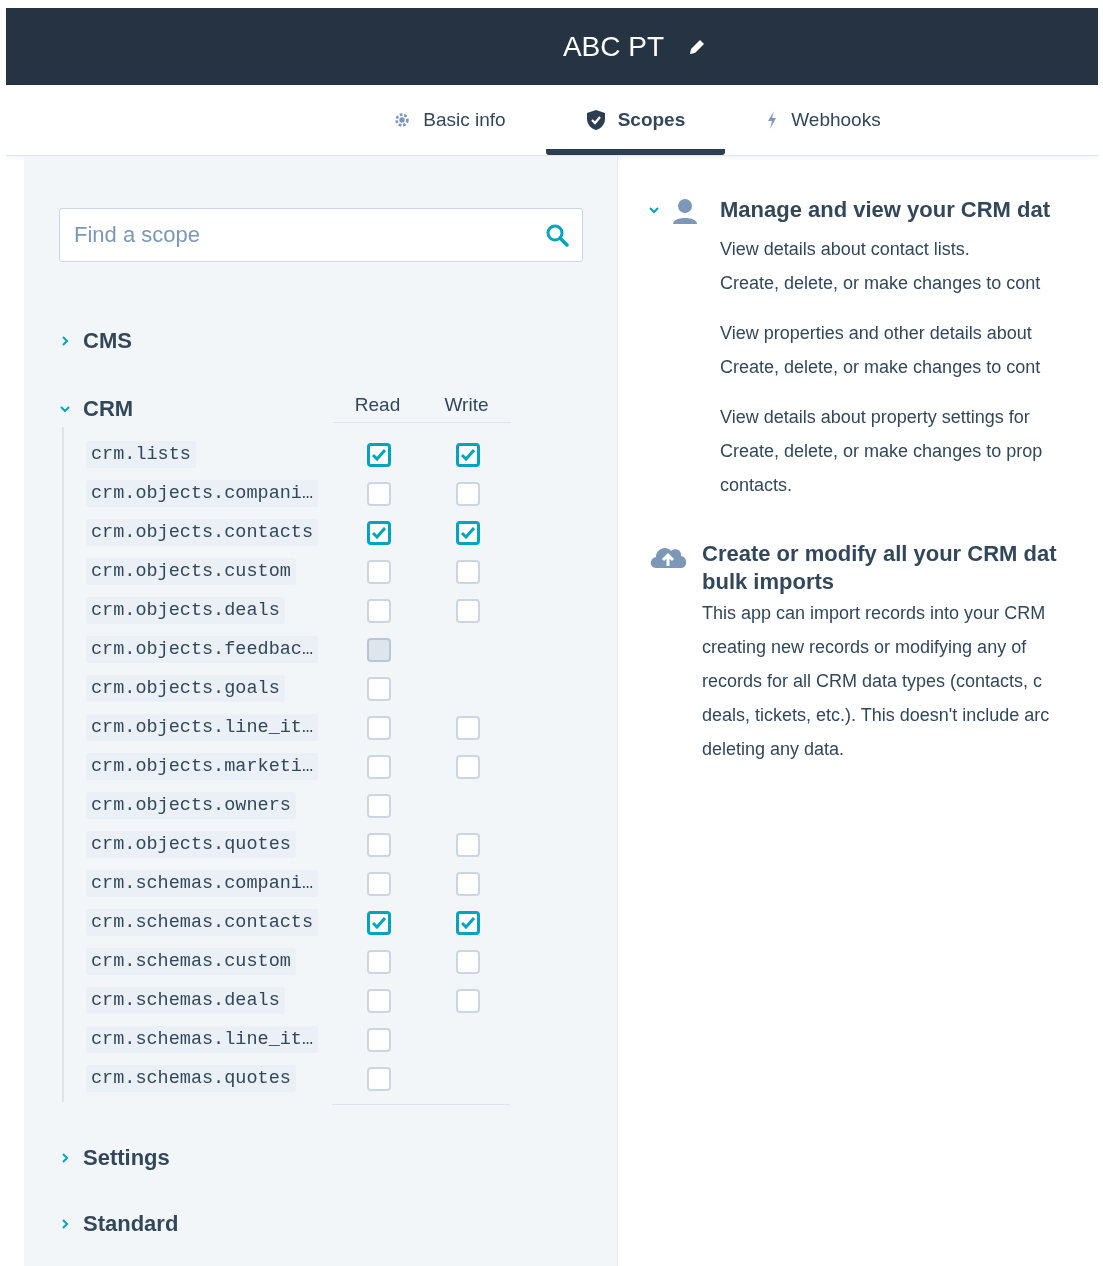 The image size is (1103, 1266). What do you see at coordinates (880, 568) in the screenshot?
I see `section-title: Create or modify all your CRM dat bulk imports` at bounding box center [880, 568].